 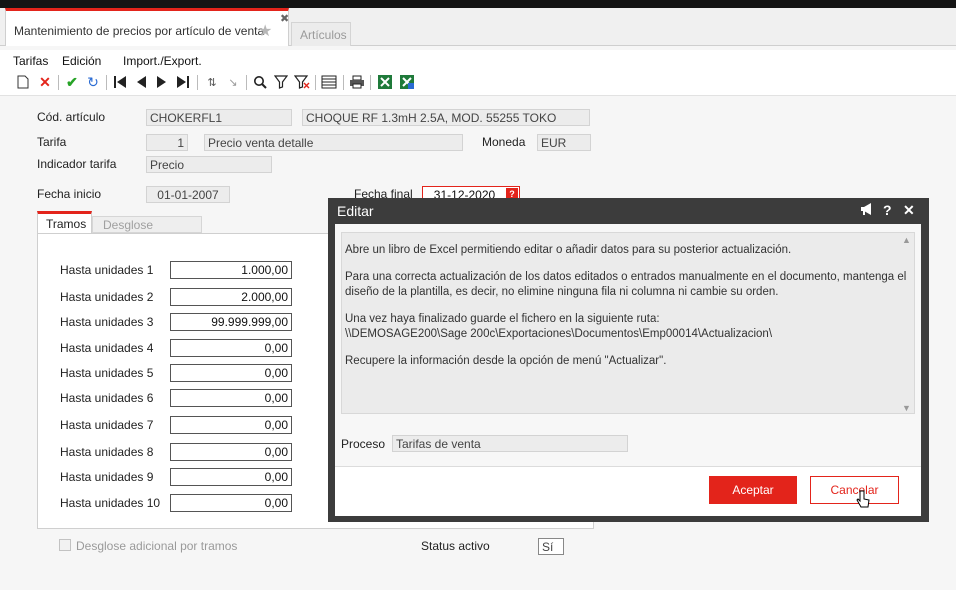 What do you see at coordinates (302, 82) in the screenshot?
I see `filter-clear-icon` at bounding box center [302, 82].